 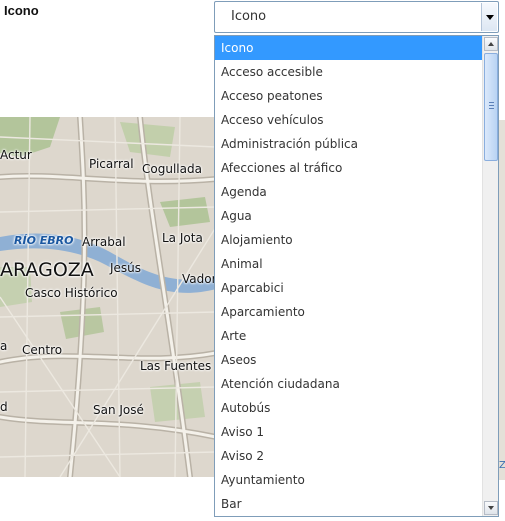 What do you see at coordinates (349, 408) in the screenshot?
I see `option-item: Autobús` at bounding box center [349, 408].